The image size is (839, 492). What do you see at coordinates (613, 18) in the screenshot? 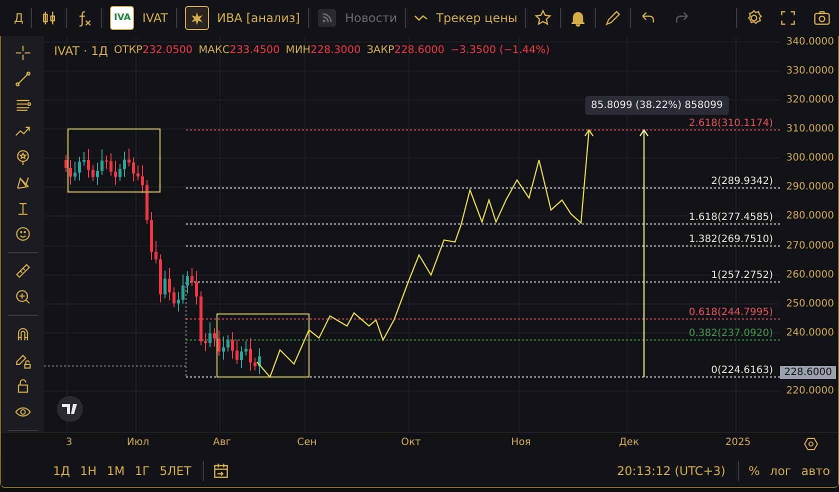
I see `pencil-icon` at bounding box center [613, 18].